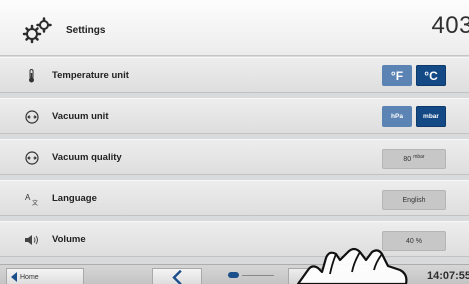 This screenshot has height=284, width=469. What do you see at coordinates (45, 276) in the screenshot?
I see `home-button: Home` at bounding box center [45, 276].